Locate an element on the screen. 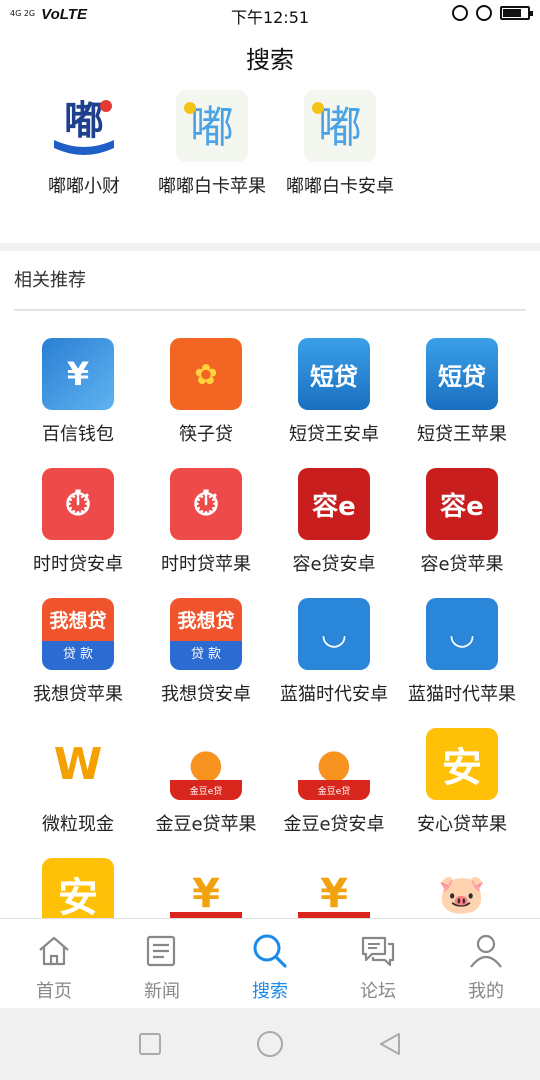 The width and height of the screenshot is (540, 1080). app-grid-item: ◡ 蓝猫时代苹果 is located at coordinates (462, 663).